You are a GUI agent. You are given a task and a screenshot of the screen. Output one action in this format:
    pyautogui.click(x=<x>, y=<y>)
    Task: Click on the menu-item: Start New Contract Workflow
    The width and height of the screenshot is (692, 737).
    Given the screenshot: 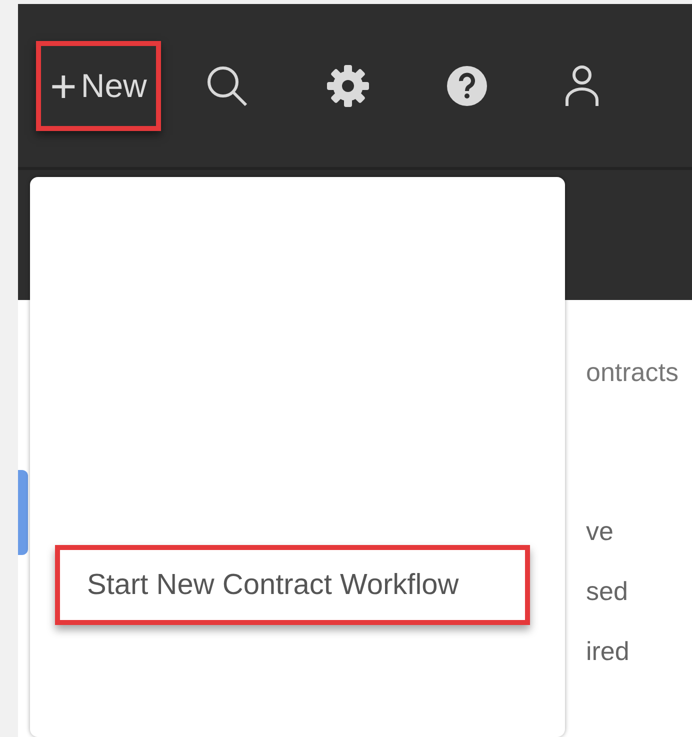 What is the action you would take?
    pyautogui.click(x=292, y=585)
    